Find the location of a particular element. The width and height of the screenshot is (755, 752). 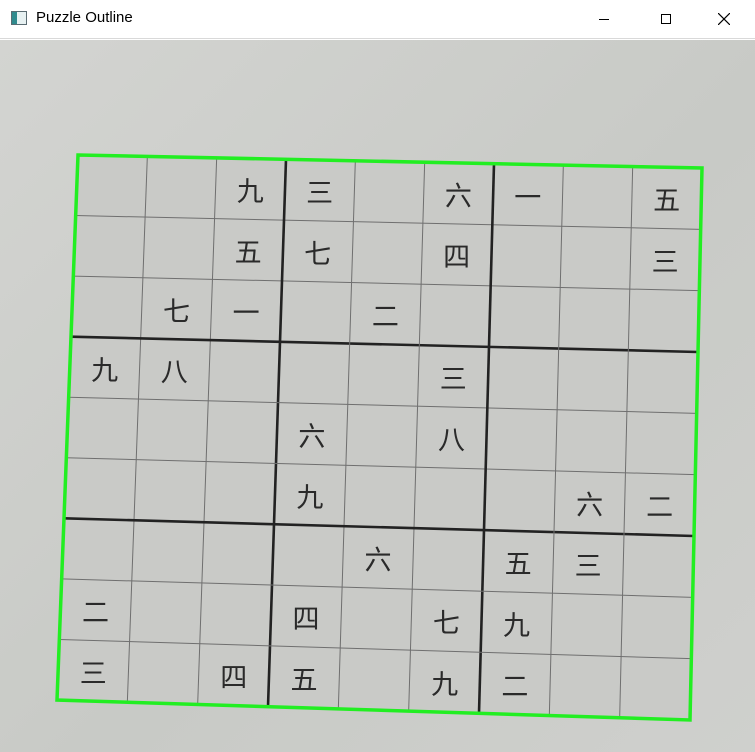

close-button is located at coordinates (724, 19).